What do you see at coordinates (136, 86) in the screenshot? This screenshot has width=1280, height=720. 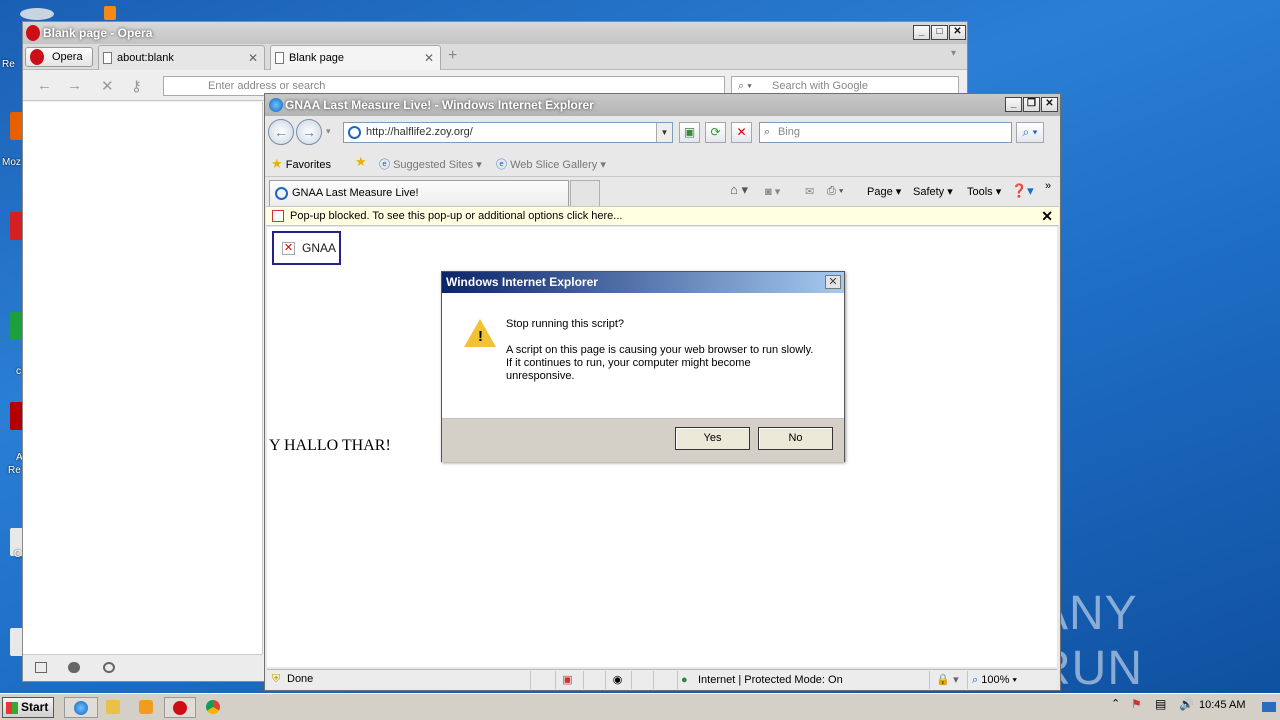 I see `key-icon: ⚷` at bounding box center [136, 86].